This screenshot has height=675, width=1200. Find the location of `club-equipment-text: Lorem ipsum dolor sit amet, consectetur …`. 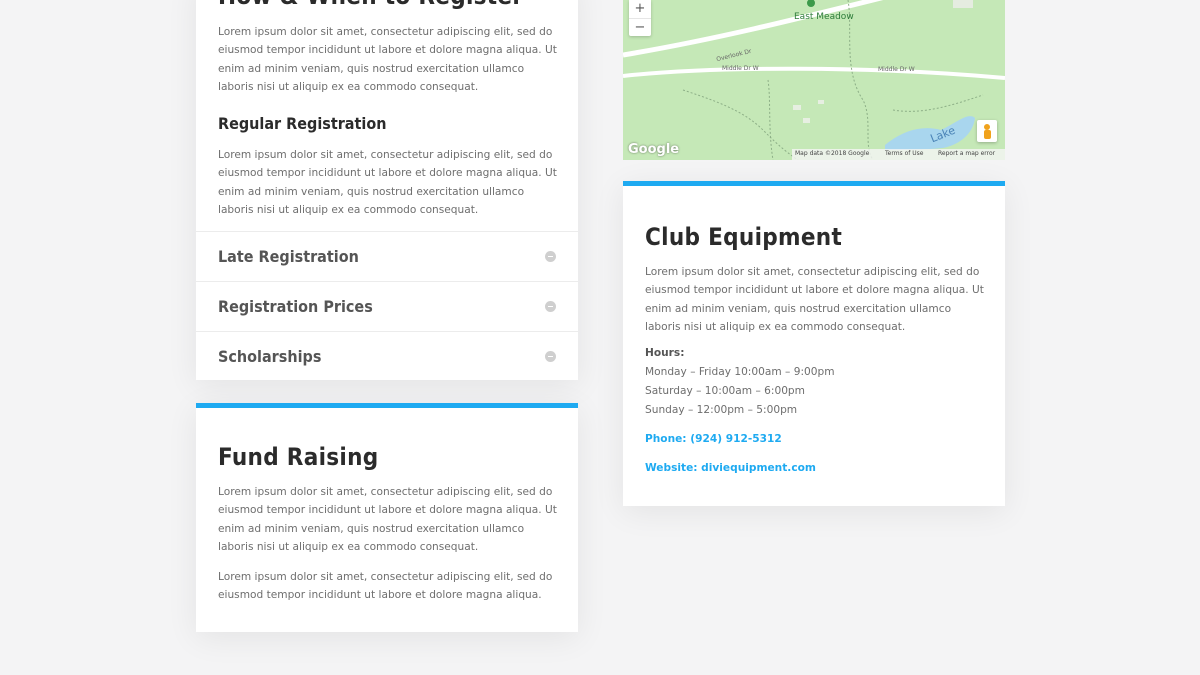

club-equipment-text: Lorem ipsum dolor sit amet, consectetur … is located at coordinates (814, 299).